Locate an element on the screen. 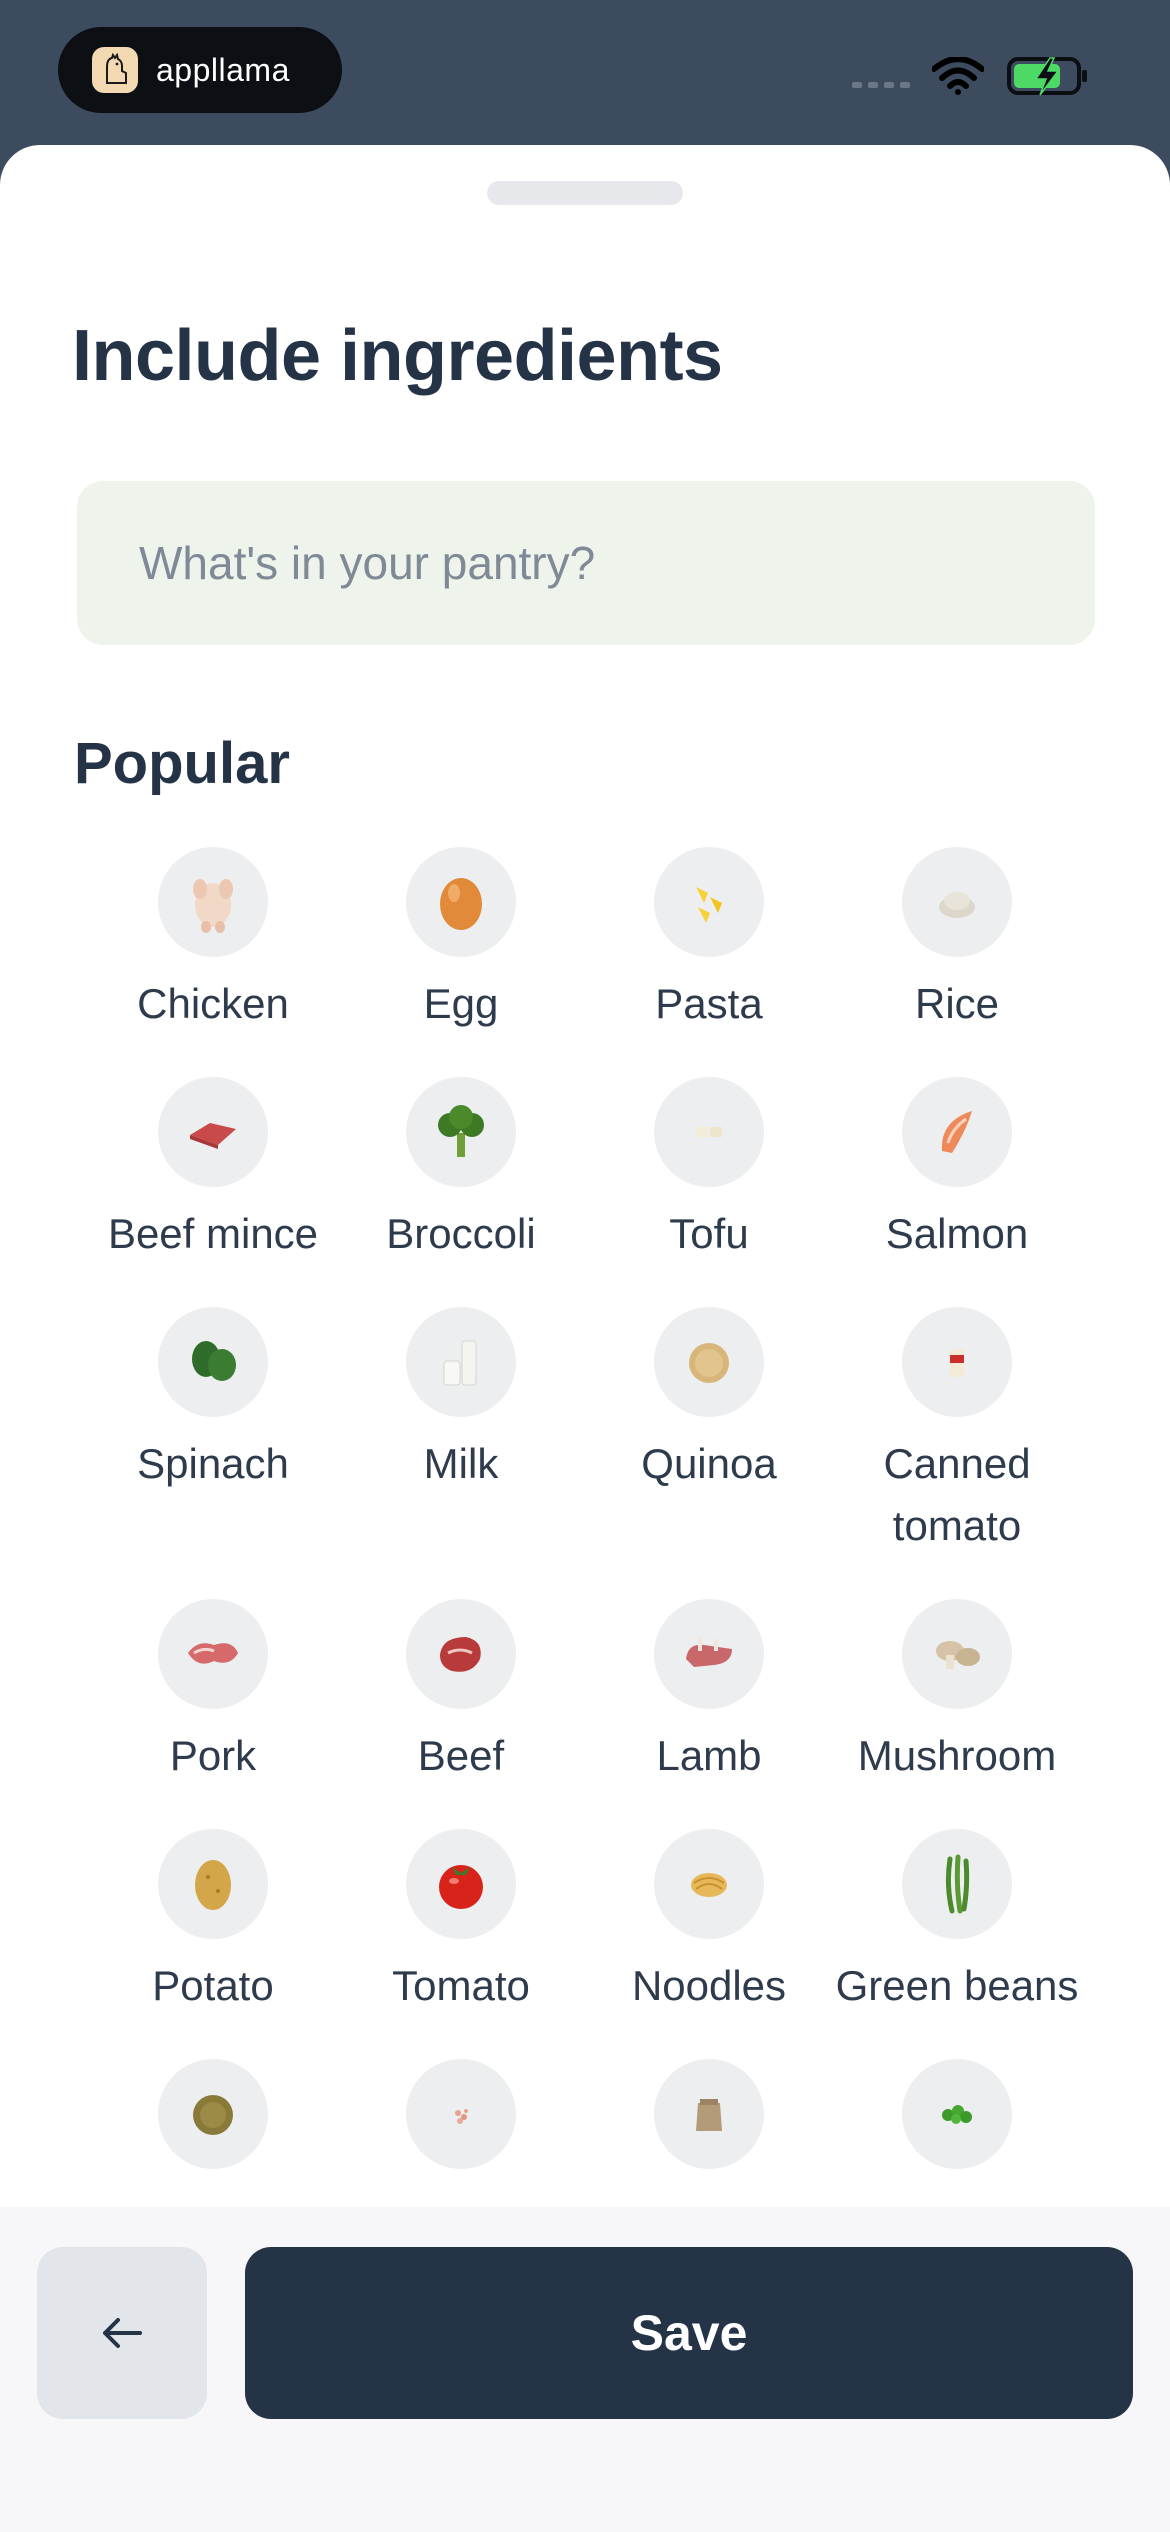 The image size is (1170, 2532). noodles-icon is located at coordinates (709, 1884).